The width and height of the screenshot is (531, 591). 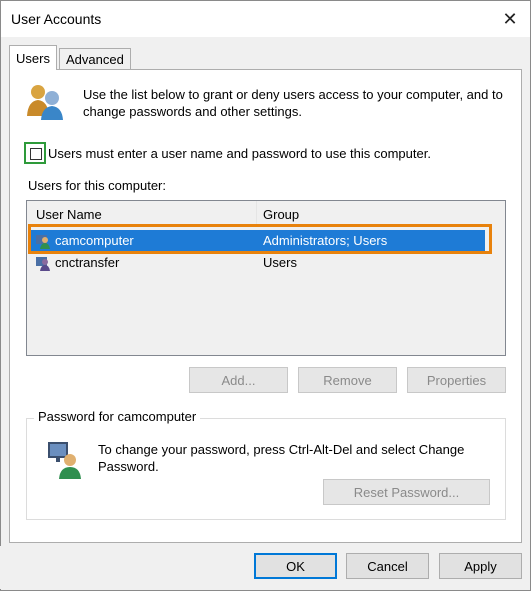 I want to click on table-row: cnctransfer Users, so click(x=257, y=263).